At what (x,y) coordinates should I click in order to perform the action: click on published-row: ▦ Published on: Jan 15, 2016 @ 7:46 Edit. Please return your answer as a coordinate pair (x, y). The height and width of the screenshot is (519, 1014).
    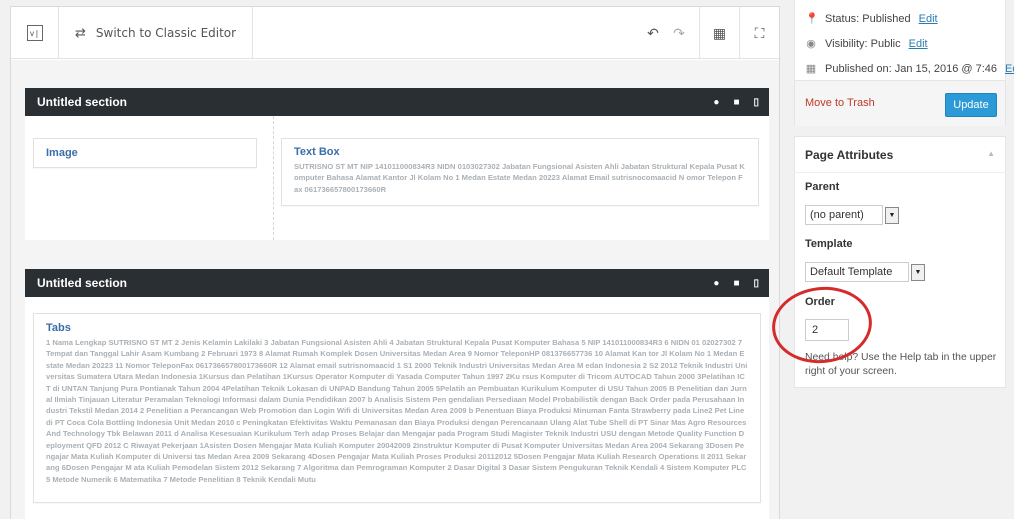
    Looking at the image, I should click on (909, 69).